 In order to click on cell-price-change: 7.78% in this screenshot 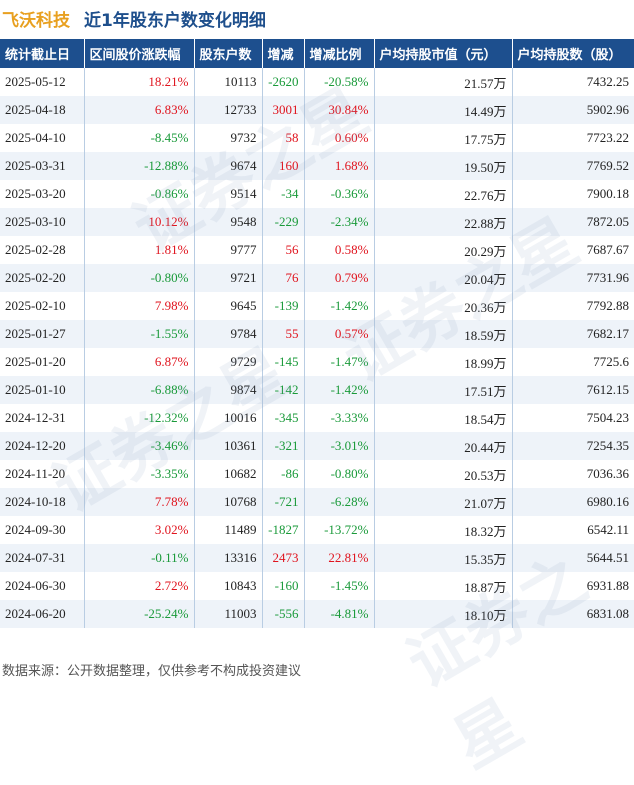, I will do `click(139, 502)`.